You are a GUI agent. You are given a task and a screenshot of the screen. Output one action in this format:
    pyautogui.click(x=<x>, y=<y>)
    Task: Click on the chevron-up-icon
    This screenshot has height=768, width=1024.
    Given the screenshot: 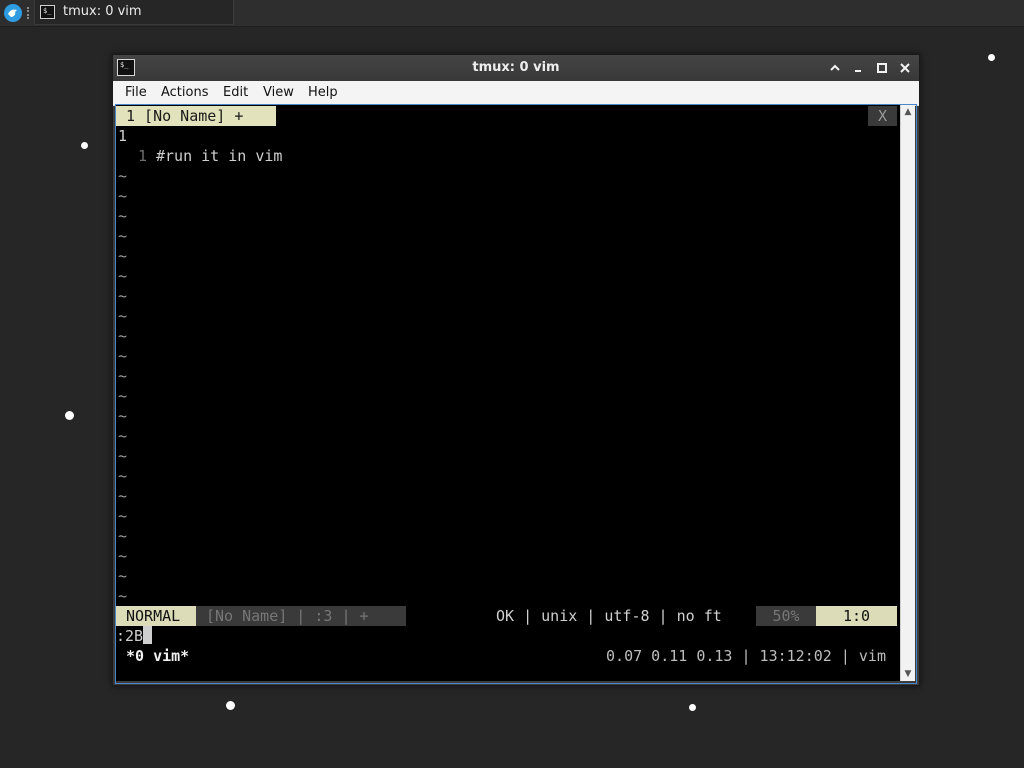 What is the action you would take?
    pyautogui.click(x=835, y=67)
    